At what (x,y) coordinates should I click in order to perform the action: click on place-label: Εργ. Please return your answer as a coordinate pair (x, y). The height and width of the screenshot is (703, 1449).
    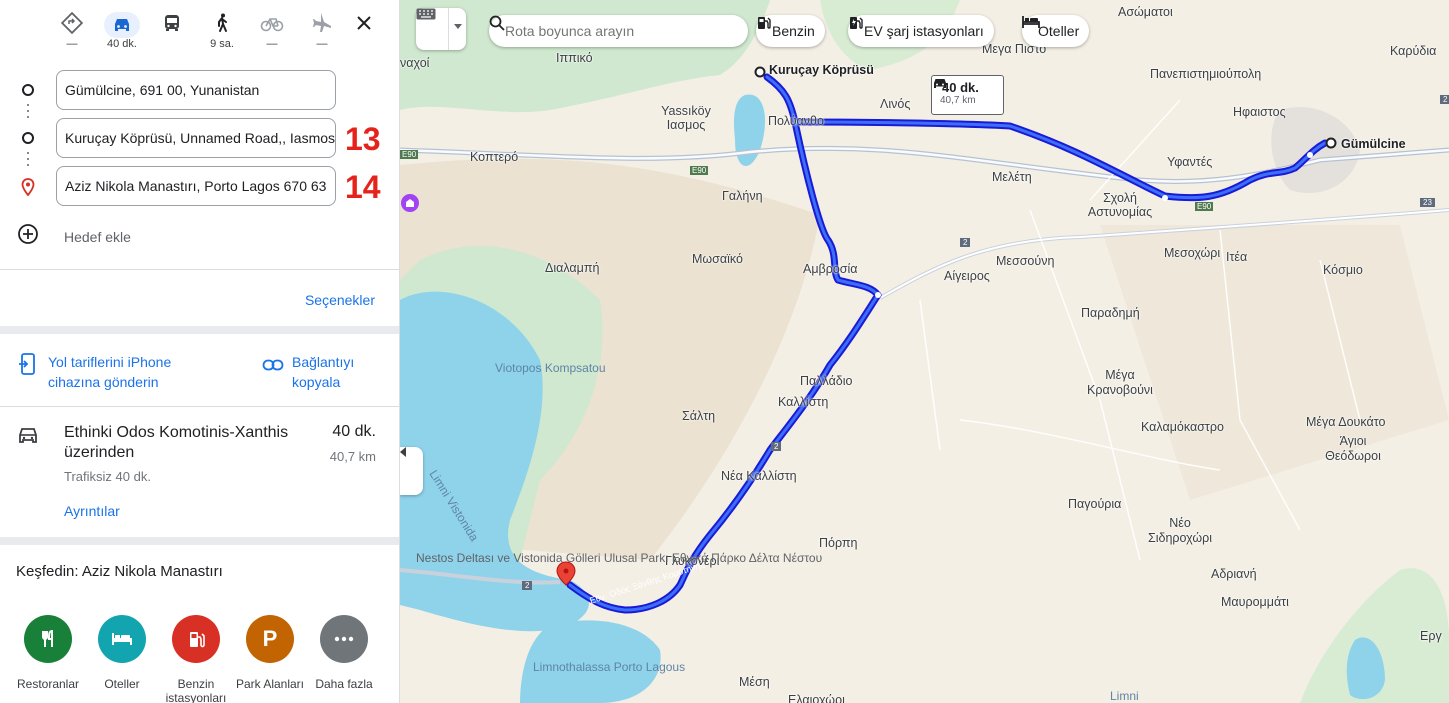
    Looking at the image, I should click on (1431, 636).